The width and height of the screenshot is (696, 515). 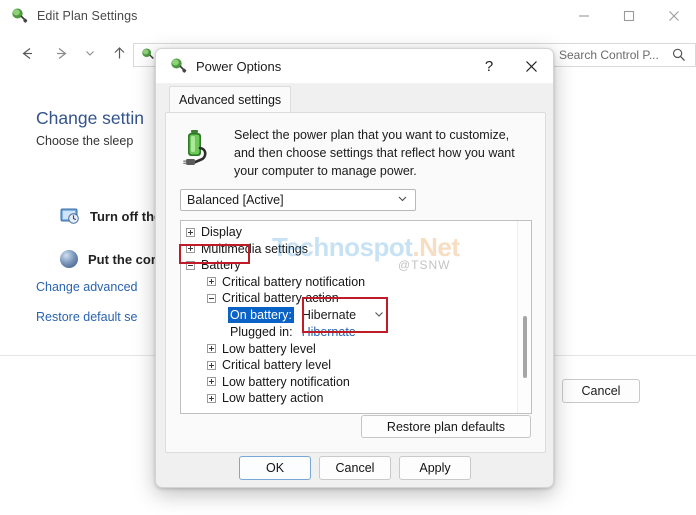 What do you see at coordinates (115, 259) in the screenshot?
I see `setting-row-put-computer-to-sleep: Put the comp` at bounding box center [115, 259].